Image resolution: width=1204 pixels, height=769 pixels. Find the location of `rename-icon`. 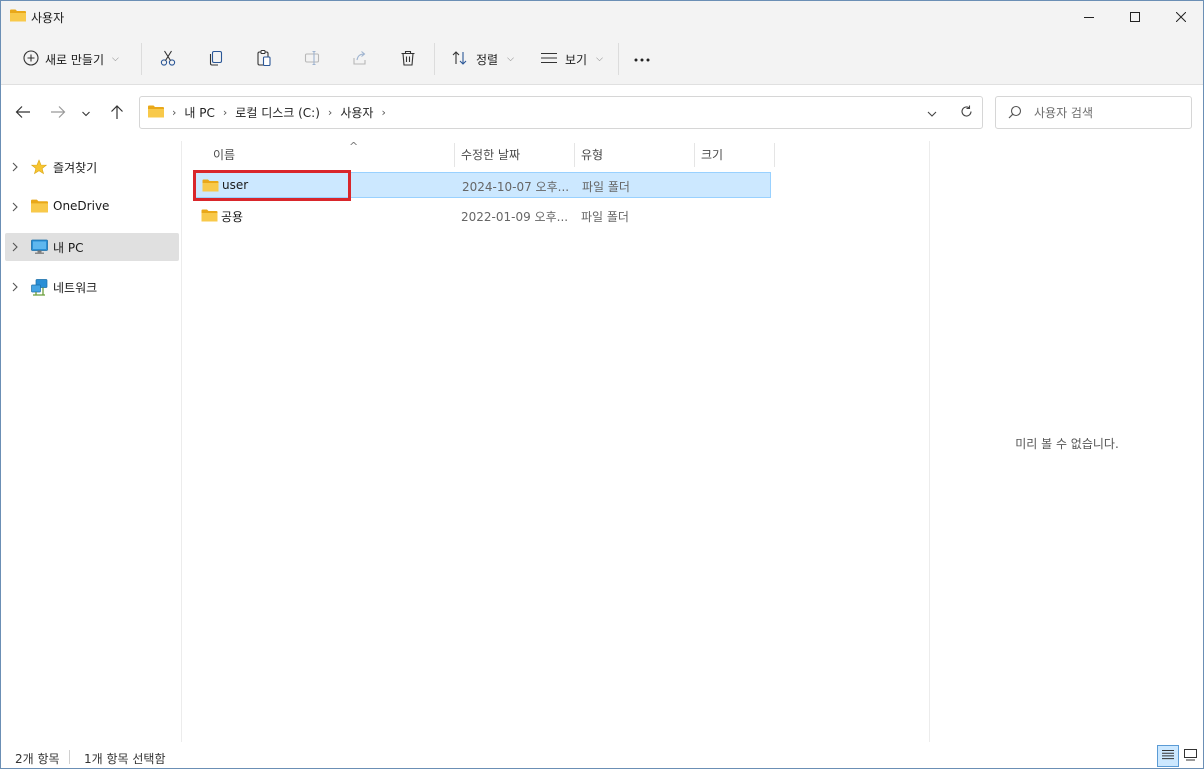

rename-icon is located at coordinates (312, 59).